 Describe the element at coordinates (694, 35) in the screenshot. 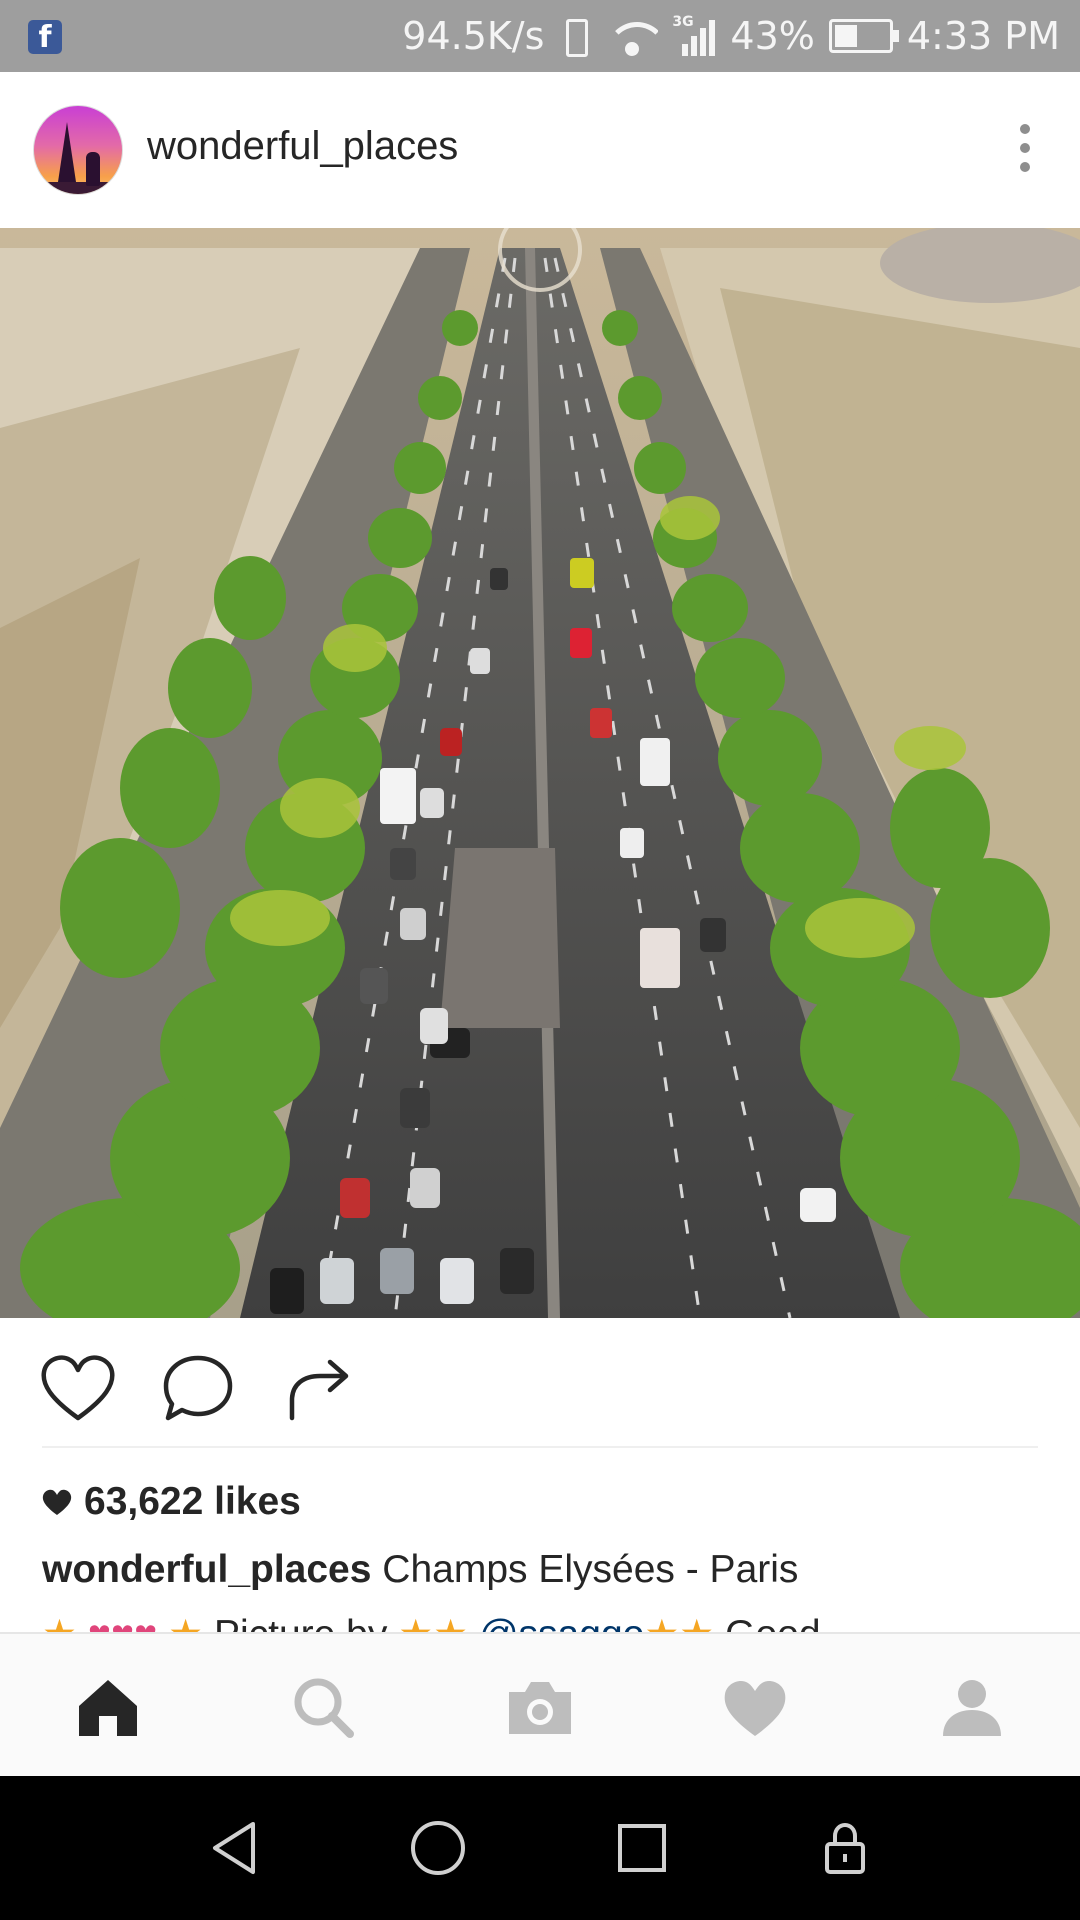

I see `signal-icon: 3G` at that location.